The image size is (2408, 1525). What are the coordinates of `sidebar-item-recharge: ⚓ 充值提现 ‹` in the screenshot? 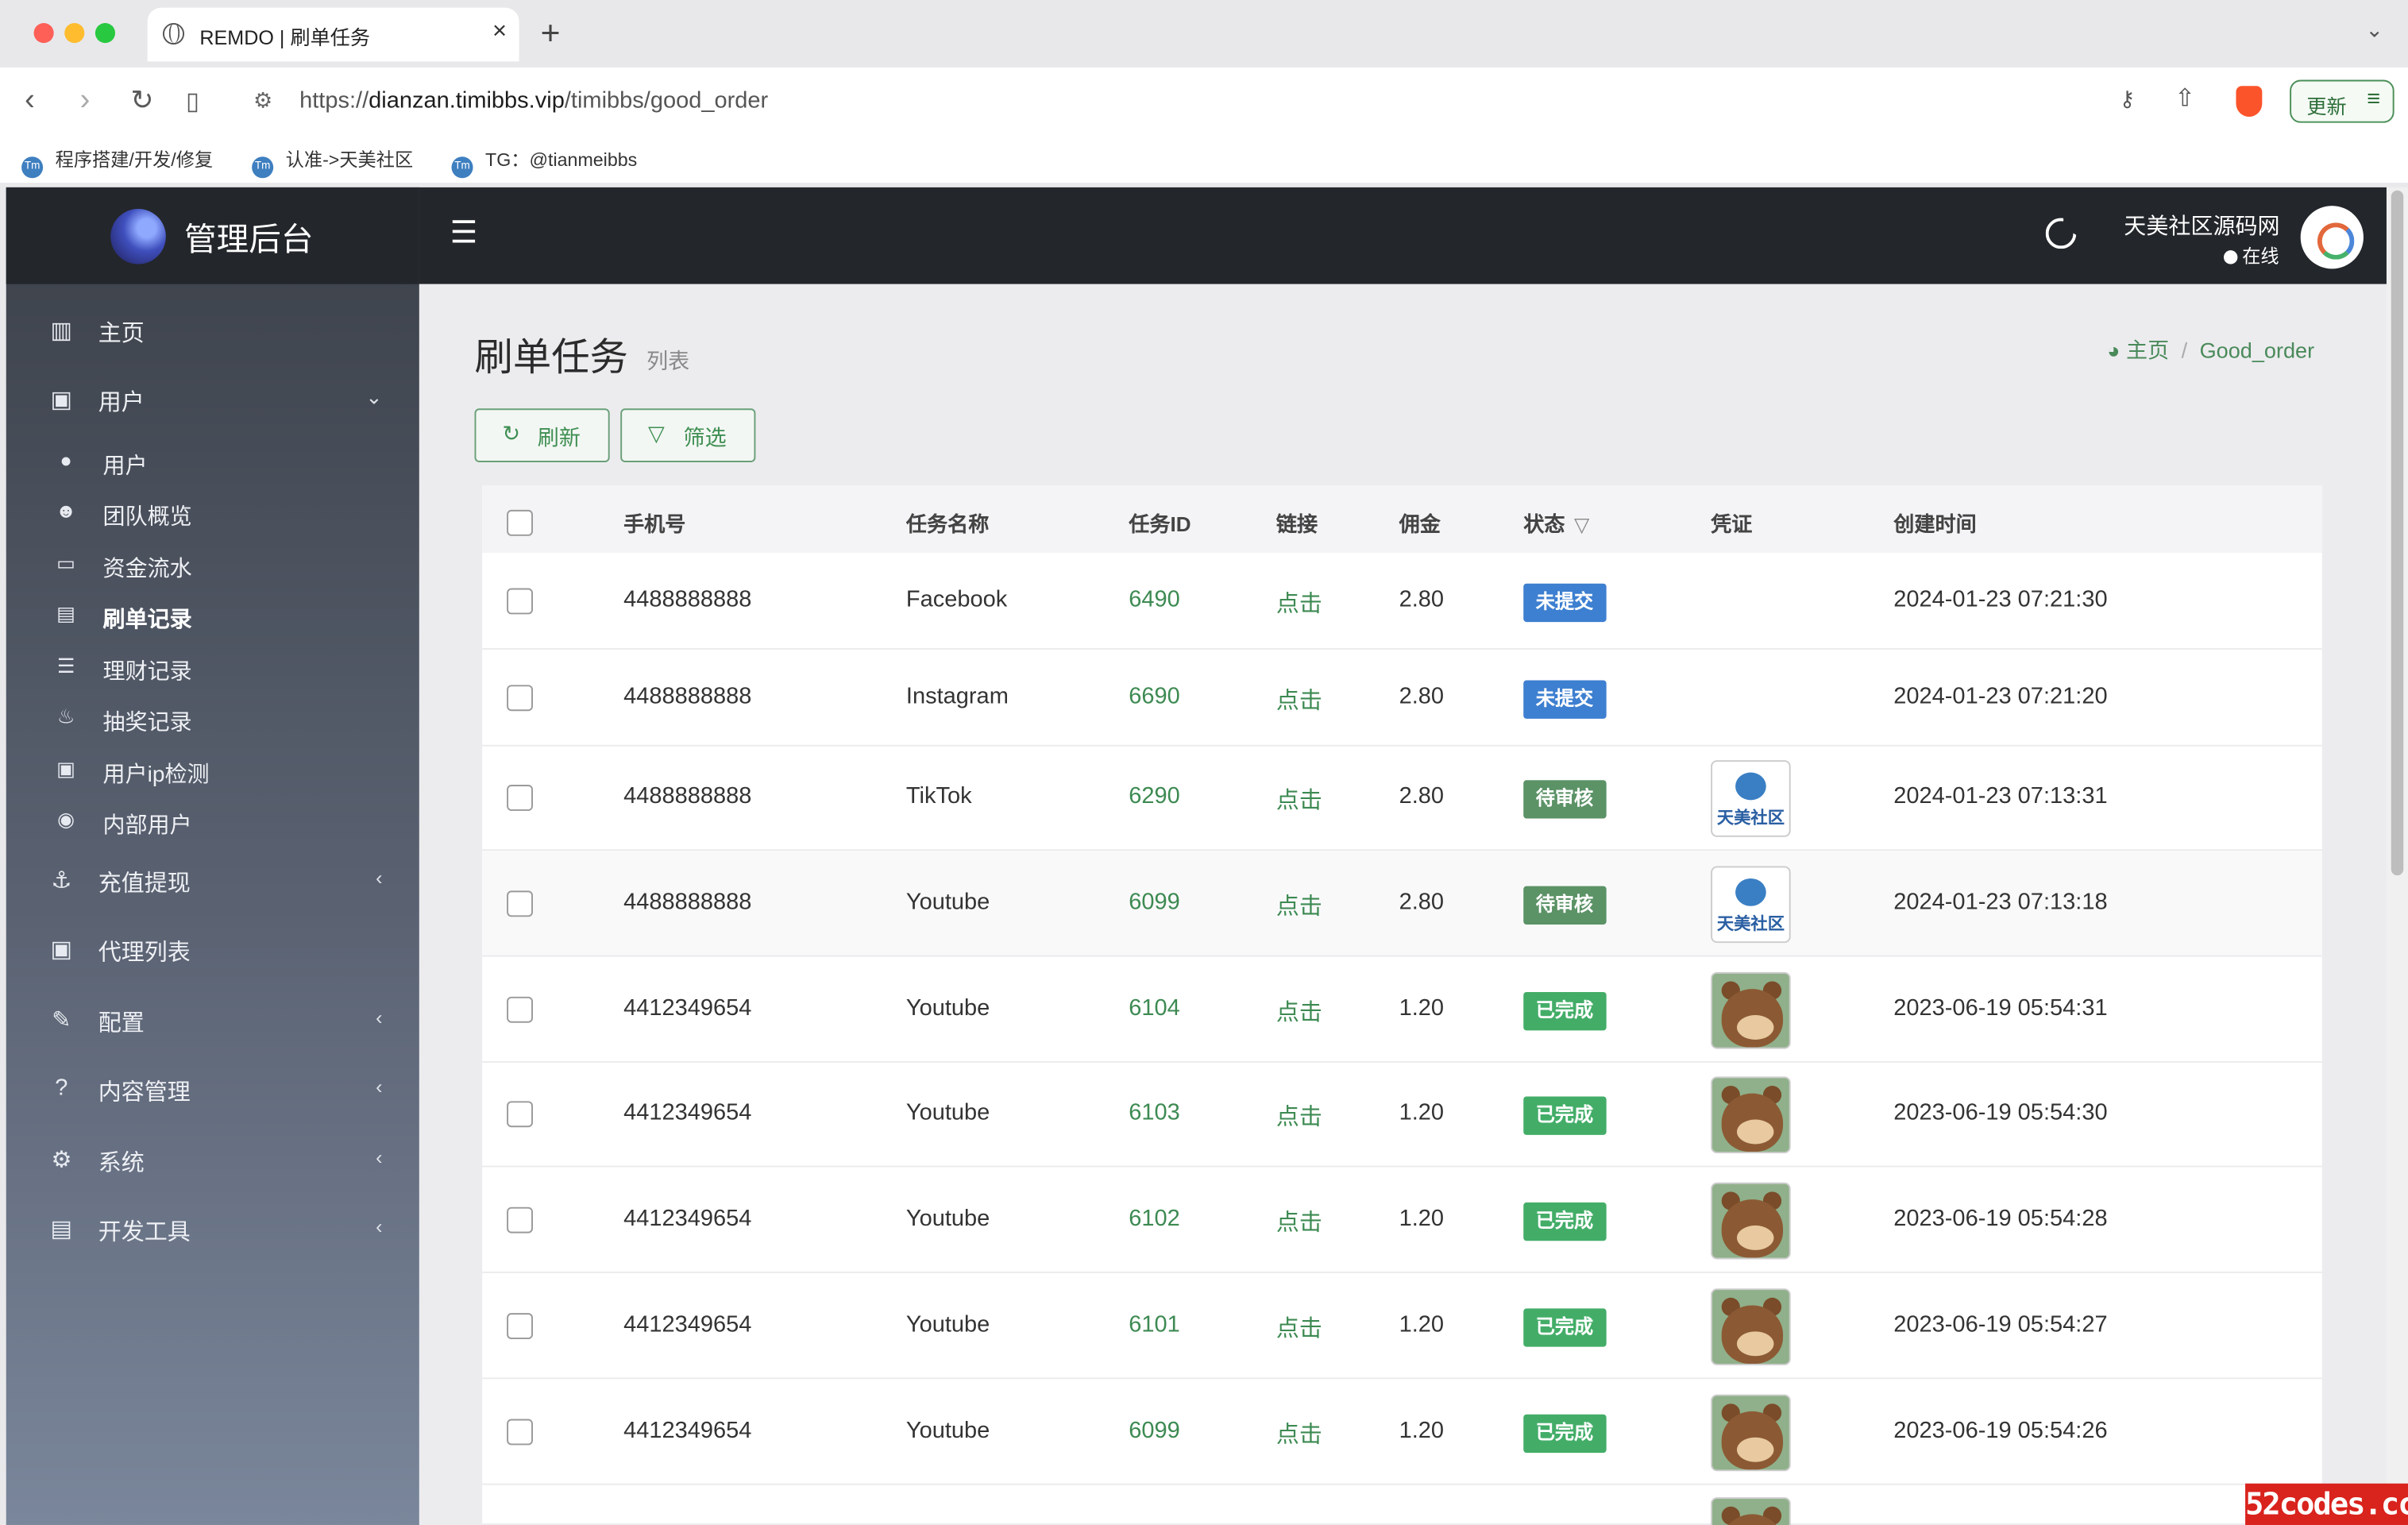 It's located at (212, 882).